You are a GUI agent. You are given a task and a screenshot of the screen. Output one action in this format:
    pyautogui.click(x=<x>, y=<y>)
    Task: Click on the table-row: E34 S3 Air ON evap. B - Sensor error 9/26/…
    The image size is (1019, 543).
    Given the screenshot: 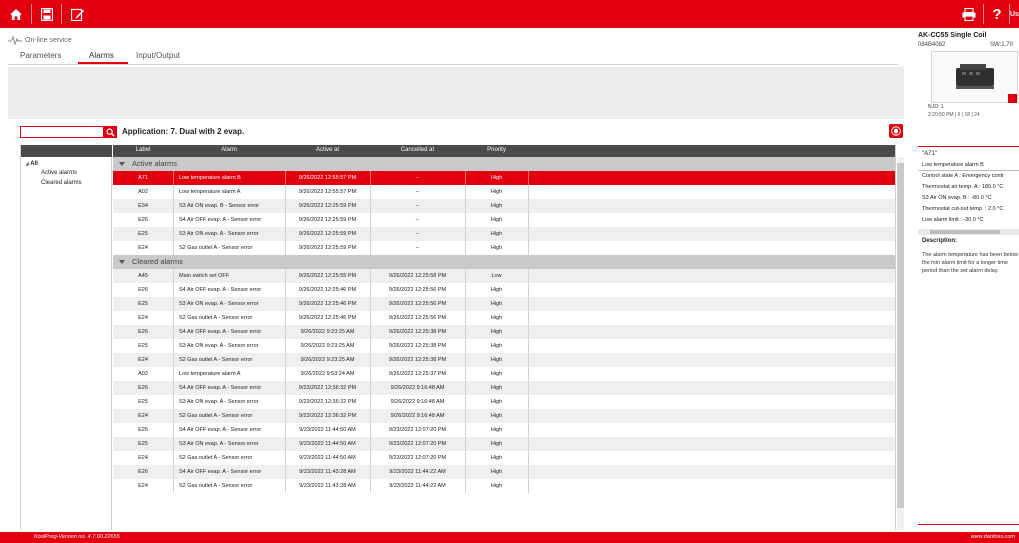 What is the action you would take?
    pyautogui.click(x=504, y=206)
    